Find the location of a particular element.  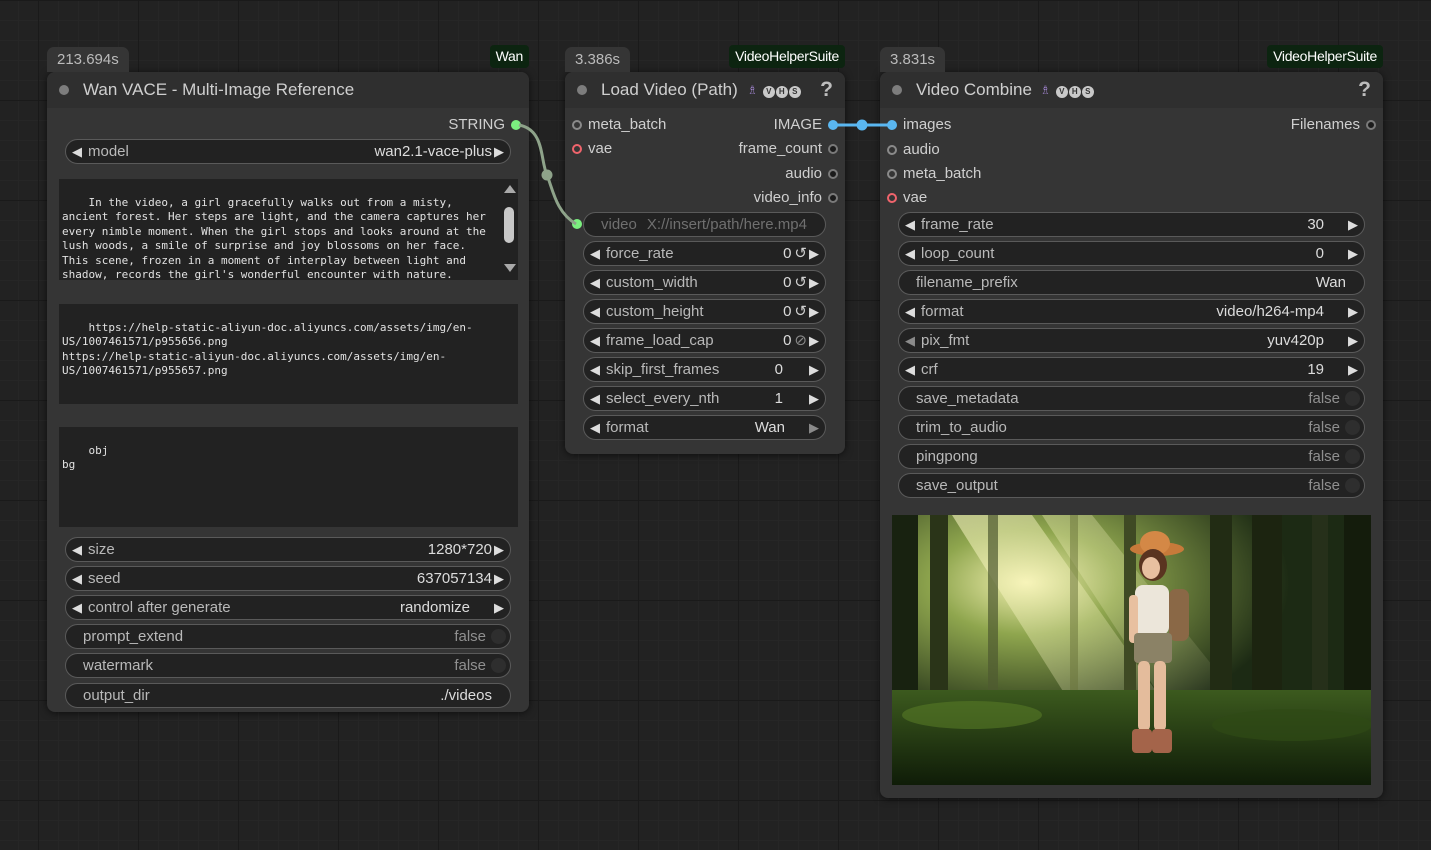

output-string: STRING is located at coordinates (484, 125).